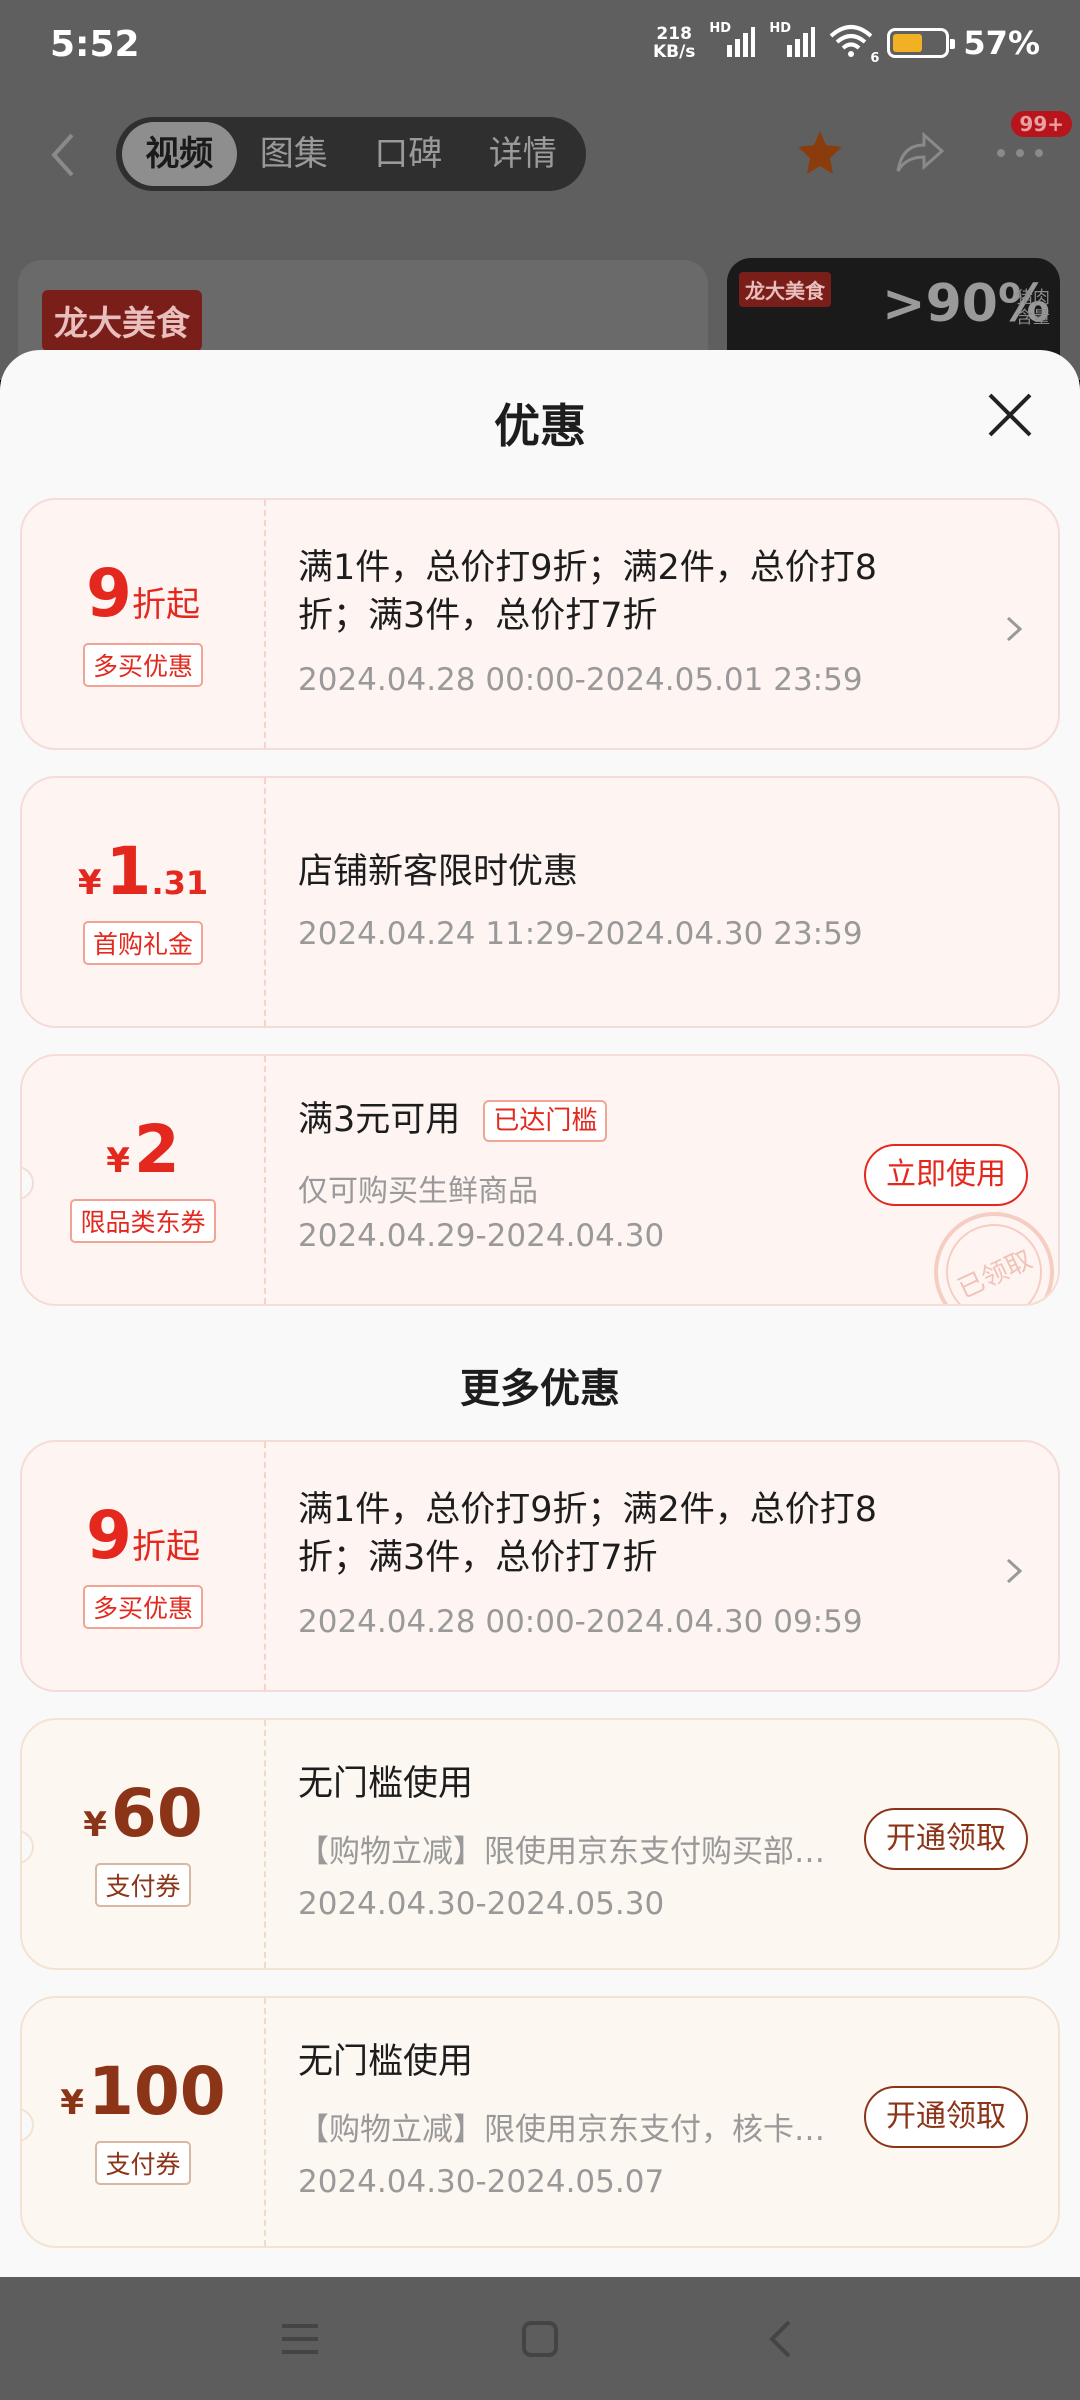 The height and width of the screenshot is (2400, 1080). What do you see at coordinates (563, 1852) in the screenshot?
I see `coupon-detail: 【购物立减】限使用京东支付购买部分商品` at bounding box center [563, 1852].